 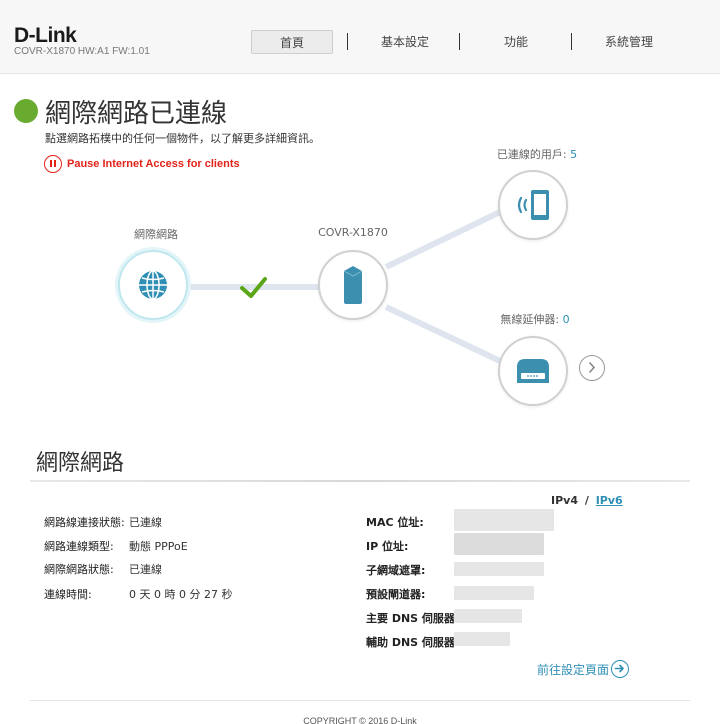 I want to click on nav-management: 系統管理, so click(x=629, y=42).